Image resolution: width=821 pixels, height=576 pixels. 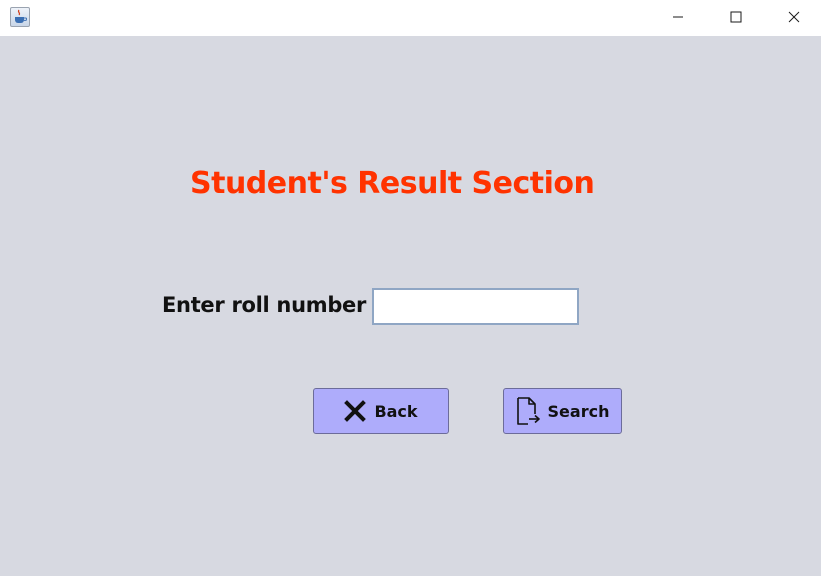 I want to click on minimize-icon, so click(x=678, y=17).